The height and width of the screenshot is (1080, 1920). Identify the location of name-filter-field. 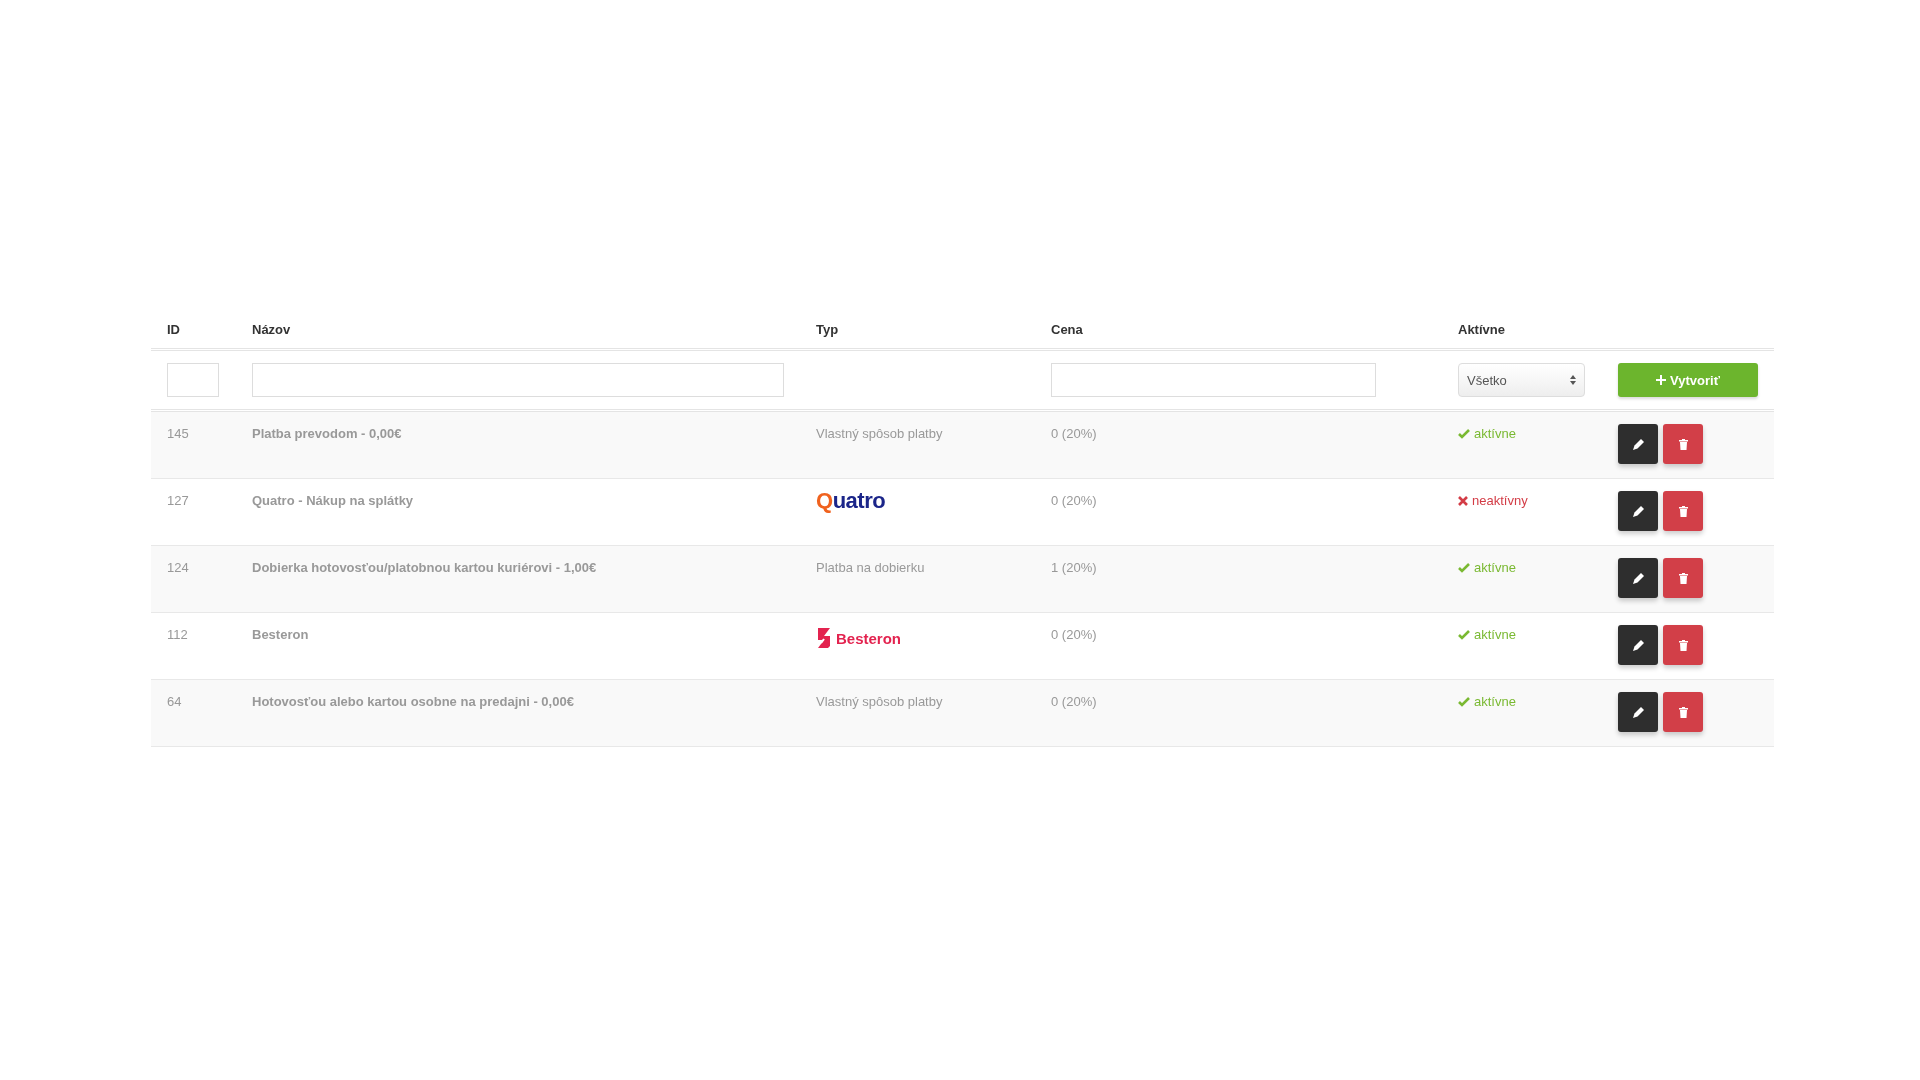
(518, 380).